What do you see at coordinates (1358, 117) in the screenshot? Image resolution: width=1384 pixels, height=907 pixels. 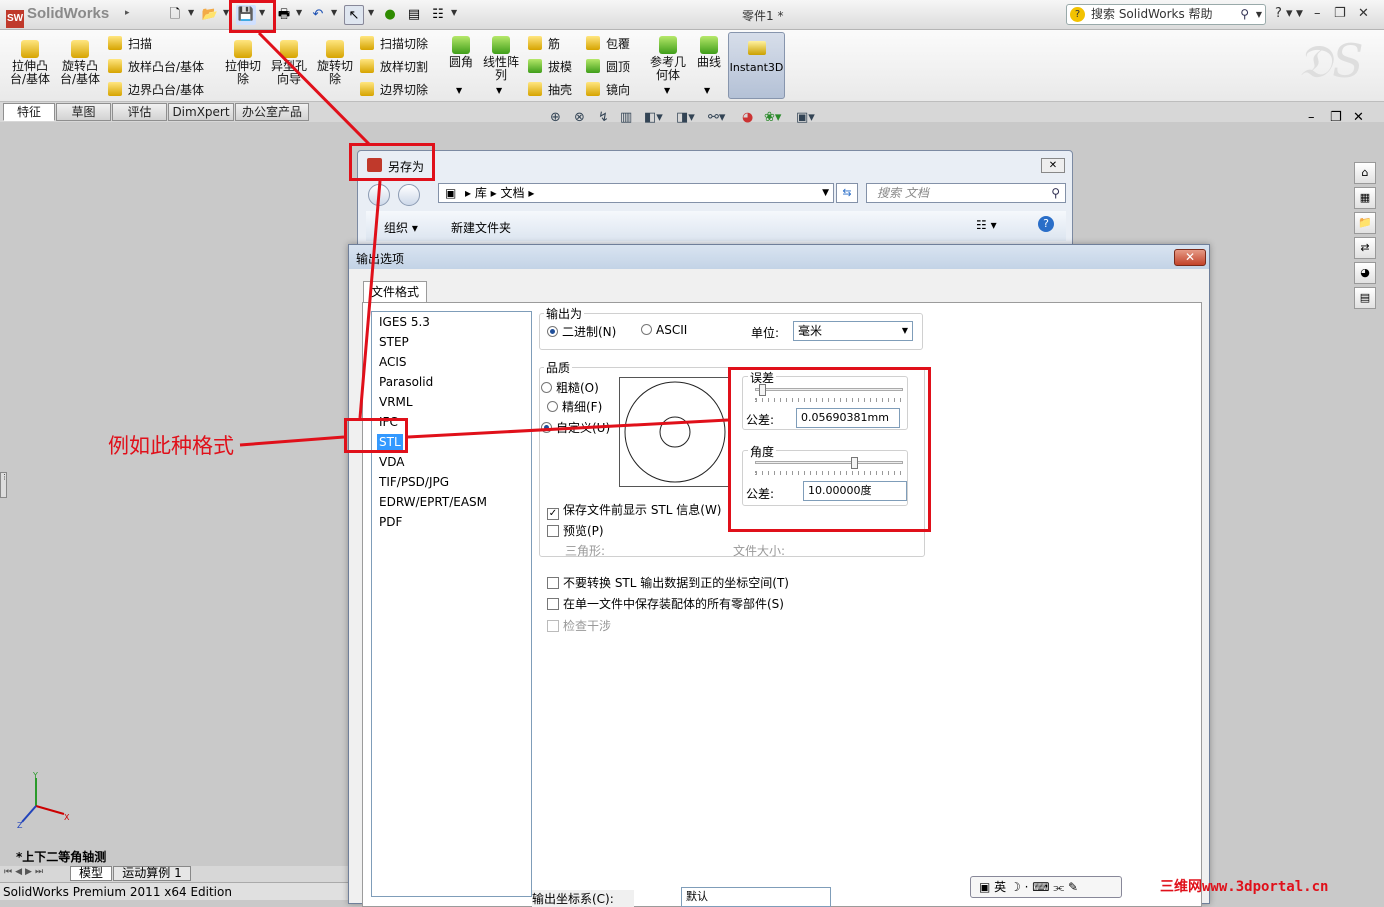 I see `doc-close-icon: ✕` at bounding box center [1358, 117].